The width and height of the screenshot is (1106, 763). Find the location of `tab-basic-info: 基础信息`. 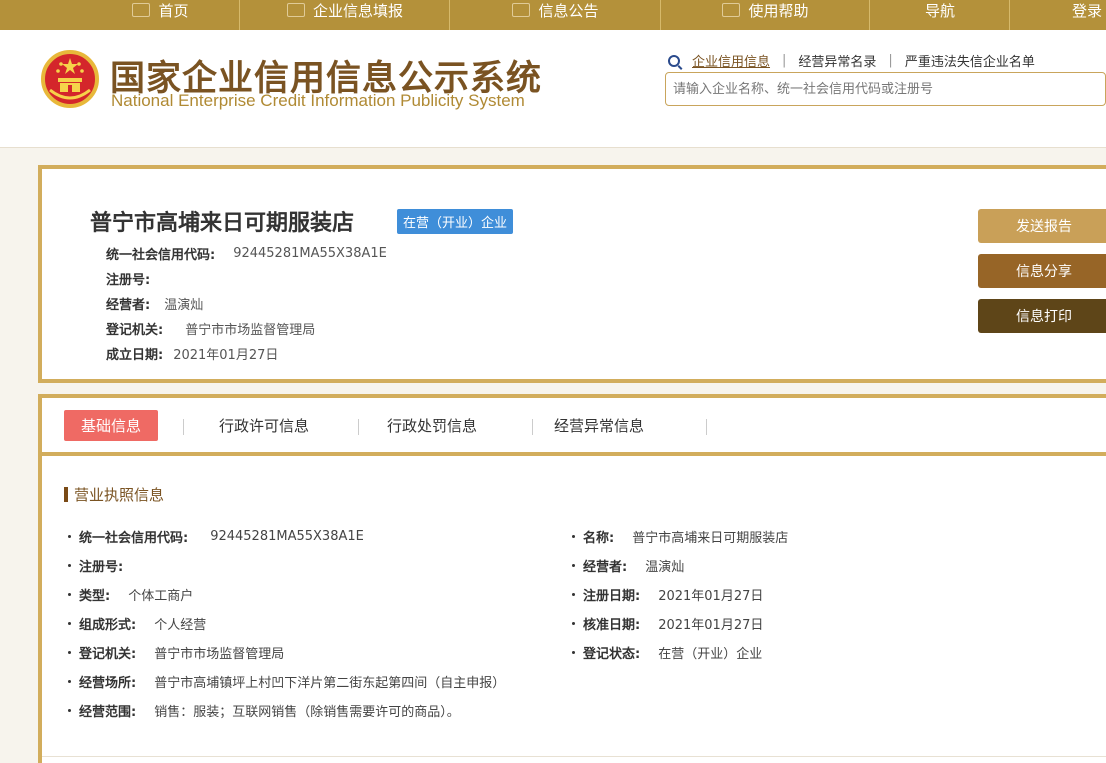

tab-basic-info: 基础信息 is located at coordinates (111, 425).